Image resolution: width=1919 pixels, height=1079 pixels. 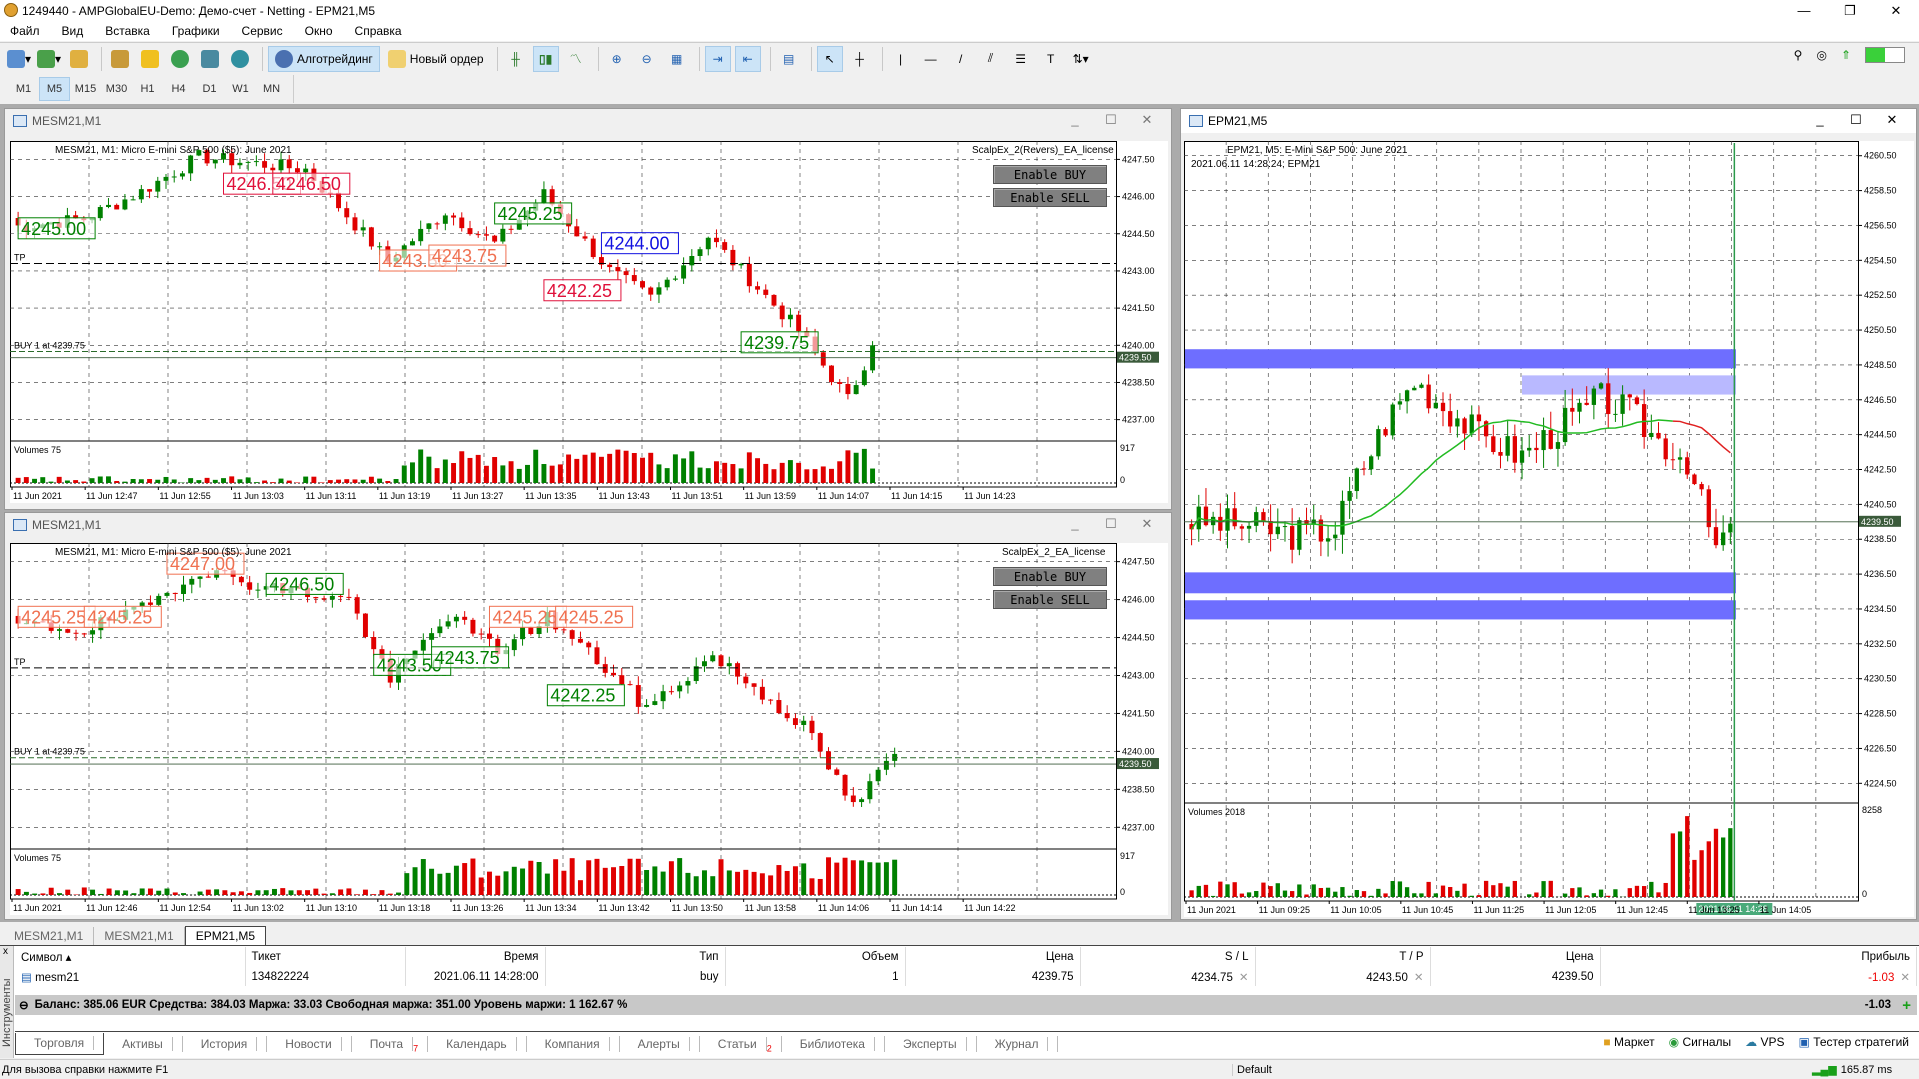 What do you see at coordinates (1850, 10) in the screenshot?
I see `restore-button: ❐` at bounding box center [1850, 10].